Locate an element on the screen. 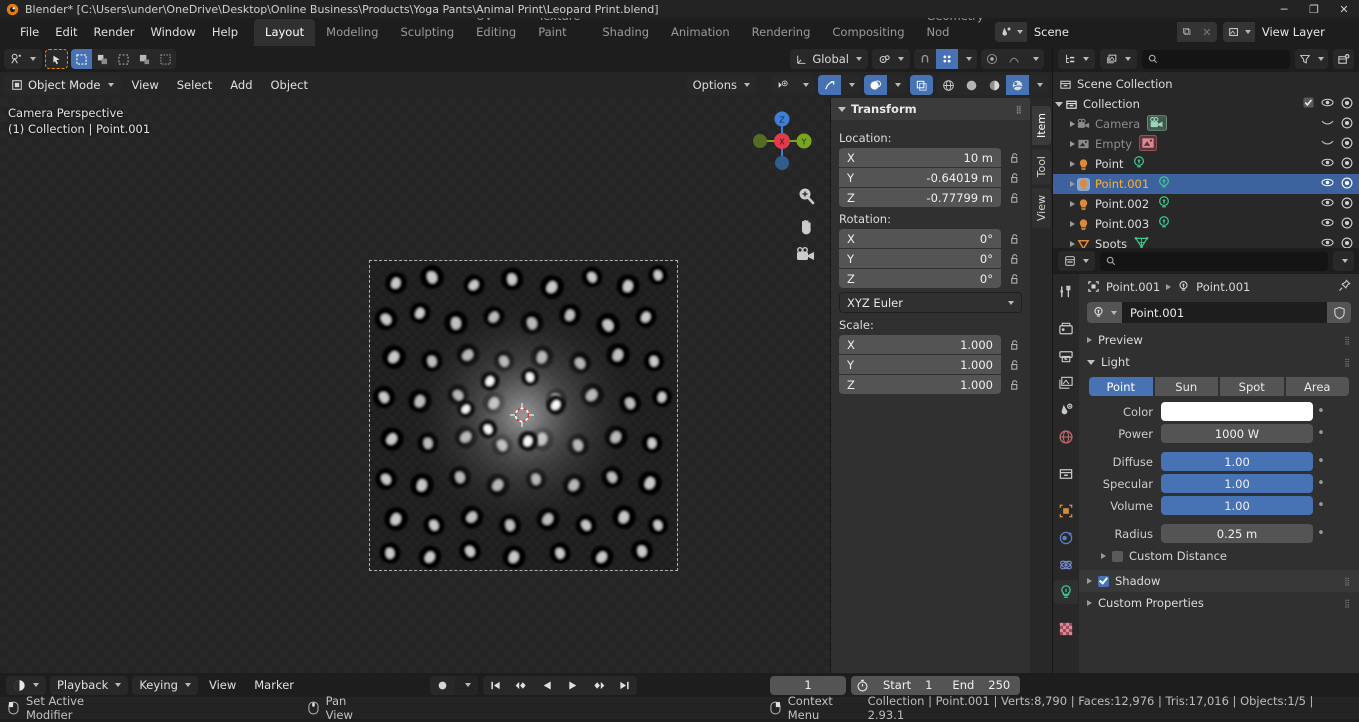  outliner-row-point-001: Point.001 is located at coordinates (1206, 184).